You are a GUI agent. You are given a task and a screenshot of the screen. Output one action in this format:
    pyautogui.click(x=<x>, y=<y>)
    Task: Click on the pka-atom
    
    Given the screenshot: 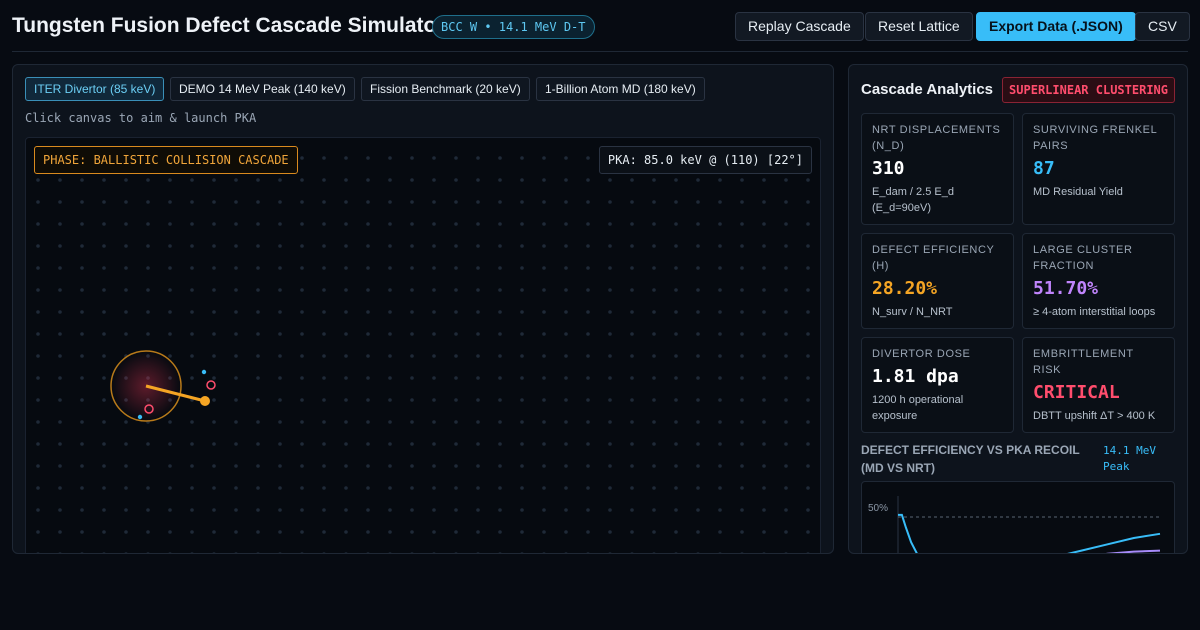 What is the action you would take?
    pyautogui.click(x=205, y=401)
    